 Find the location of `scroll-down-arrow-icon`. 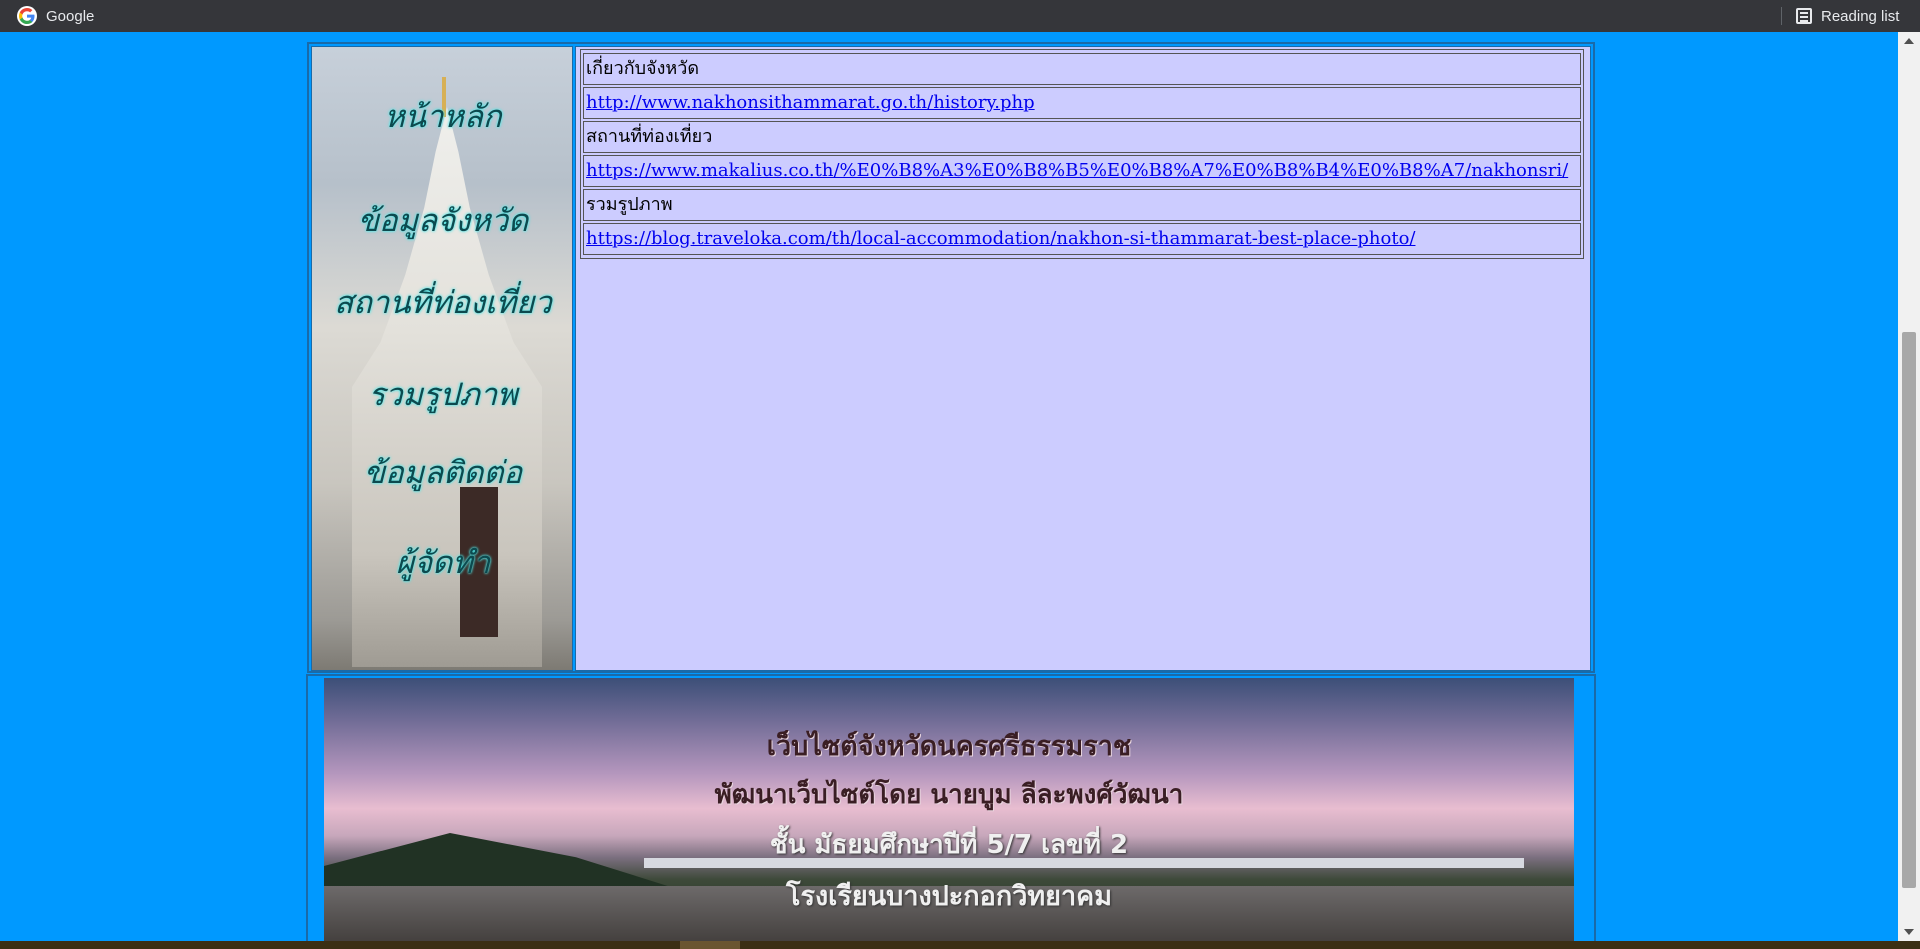

scroll-down-arrow-icon is located at coordinates (1909, 932).